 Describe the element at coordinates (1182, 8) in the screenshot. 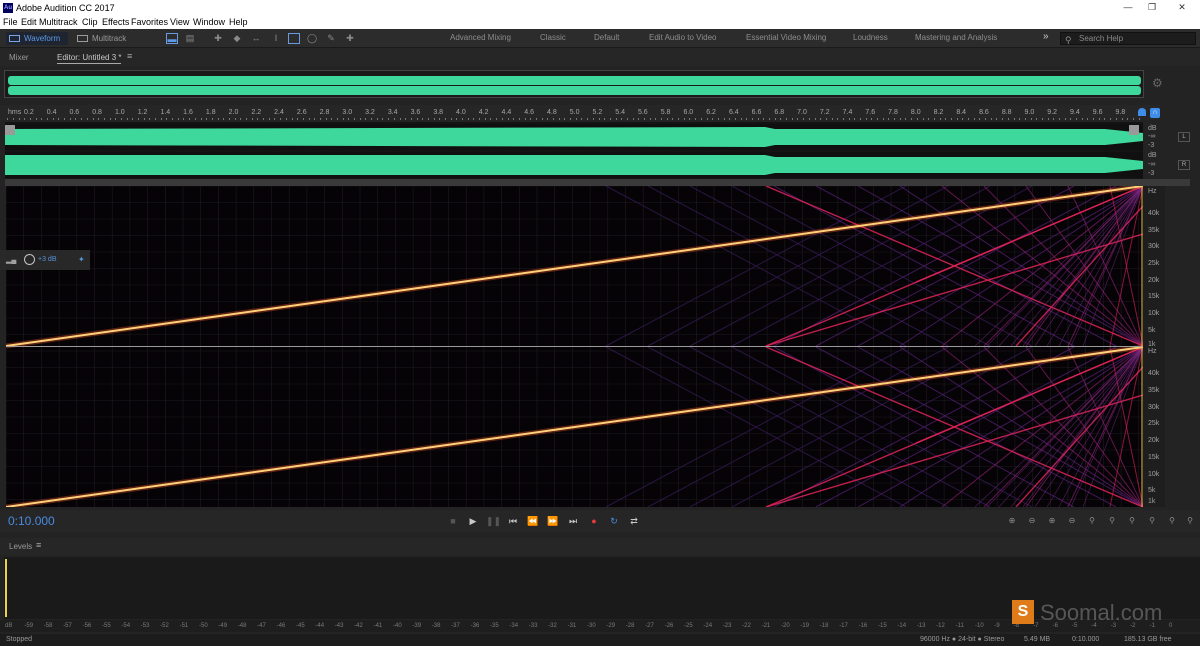

I see `close-icon: ✕` at that location.